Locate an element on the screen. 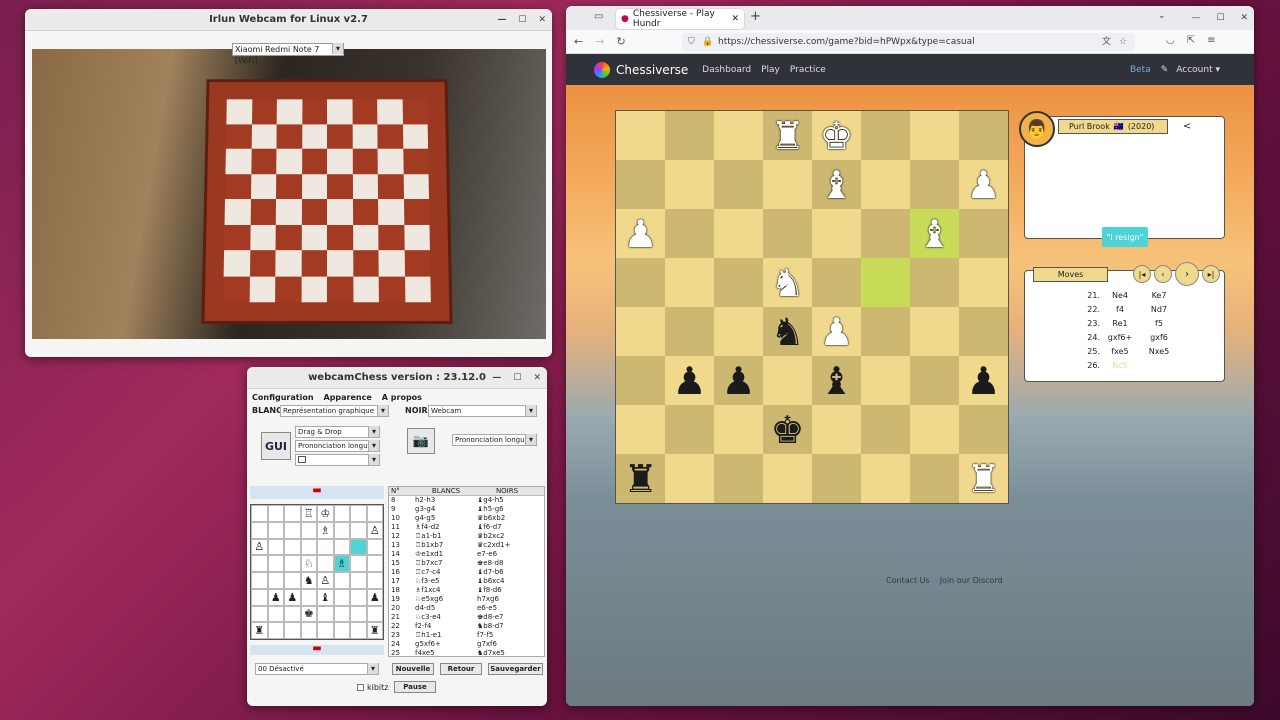  move-cell: Ne4 is located at coordinates (1120, 296).